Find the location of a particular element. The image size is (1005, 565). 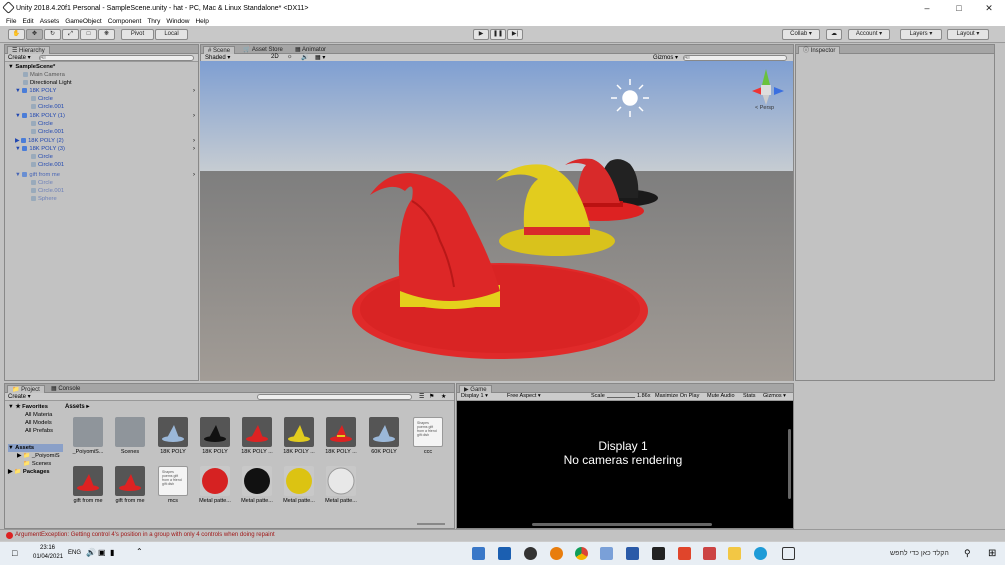

hierarchy-item-main-camera: Main Camera is located at coordinates (44, 75).